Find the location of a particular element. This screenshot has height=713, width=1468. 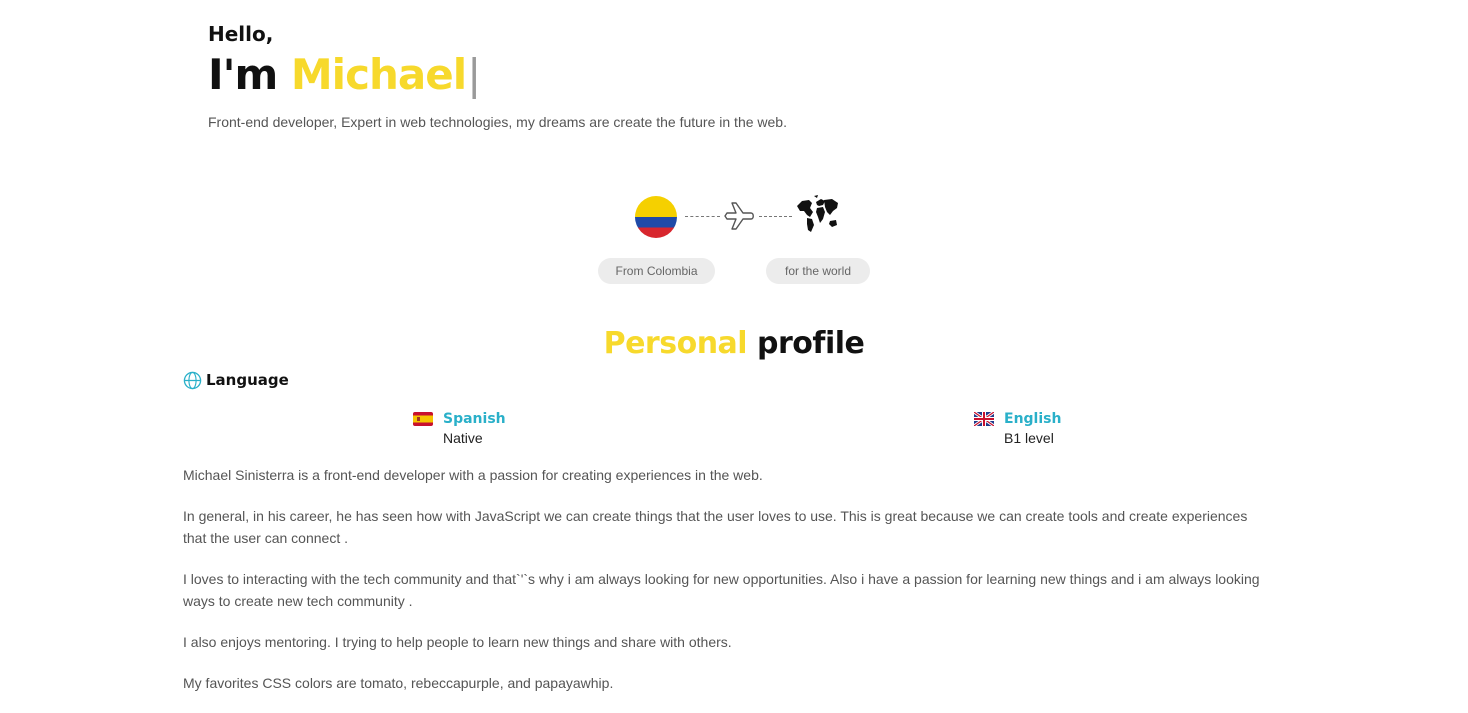

world-map-icon is located at coordinates (817, 213).